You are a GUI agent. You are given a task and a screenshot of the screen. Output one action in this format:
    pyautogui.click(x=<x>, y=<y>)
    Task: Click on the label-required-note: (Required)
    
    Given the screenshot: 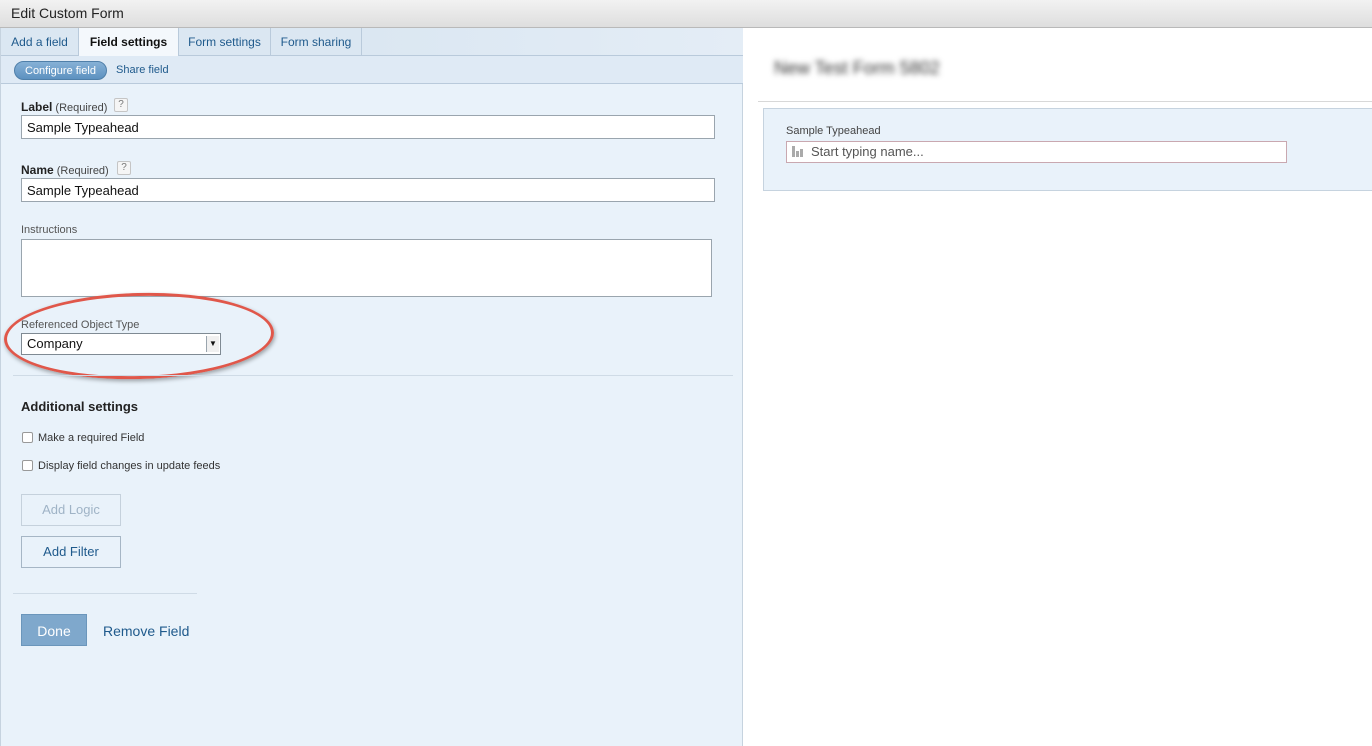 What is the action you would take?
    pyautogui.click(x=81, y=108)
    